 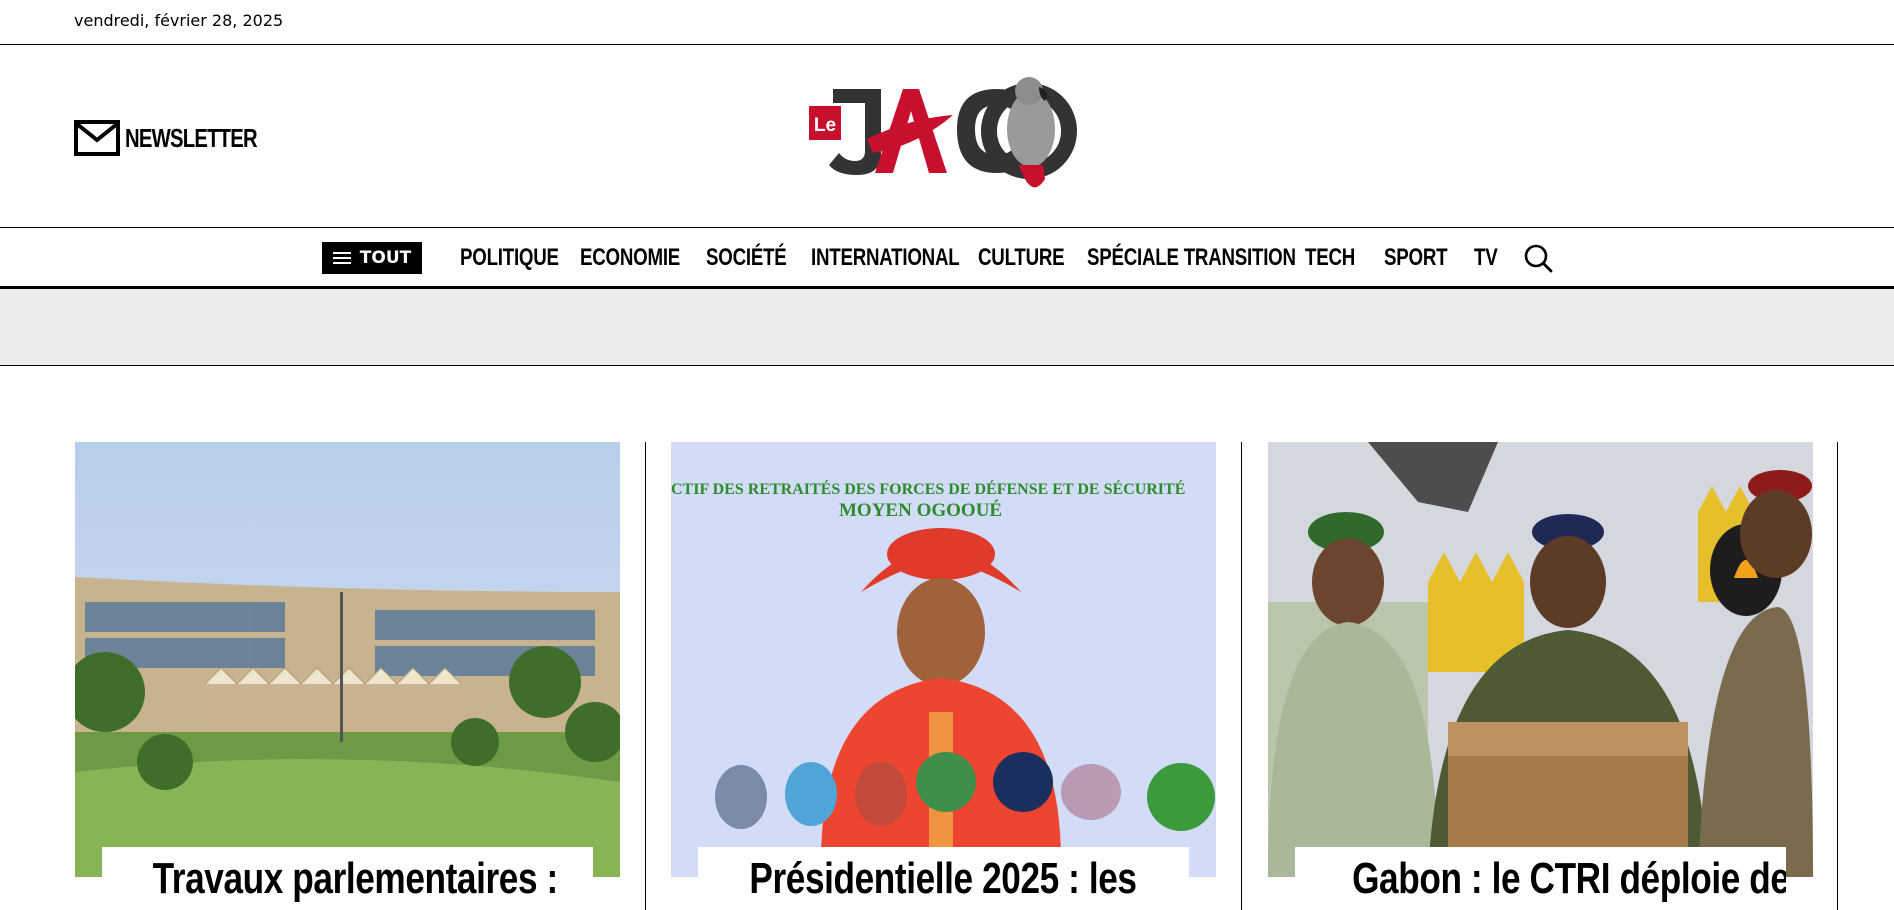 What do you see at coordinates (191, 137) in the screenshot?
I see `newsletter-label: NEWSLETTER` at bounding box center [191, 137].